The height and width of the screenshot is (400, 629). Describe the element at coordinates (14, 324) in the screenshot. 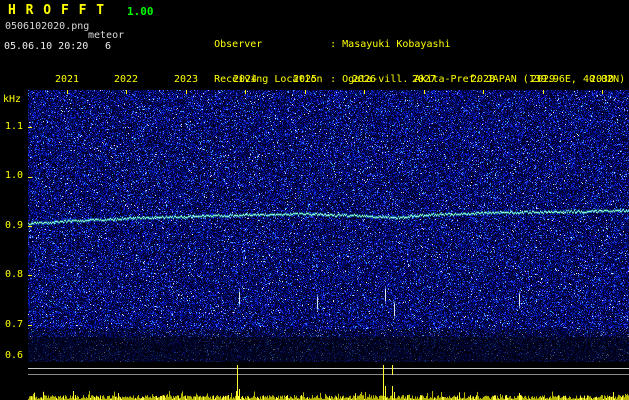

I see `freq-tick-label: 0.7` at that location.